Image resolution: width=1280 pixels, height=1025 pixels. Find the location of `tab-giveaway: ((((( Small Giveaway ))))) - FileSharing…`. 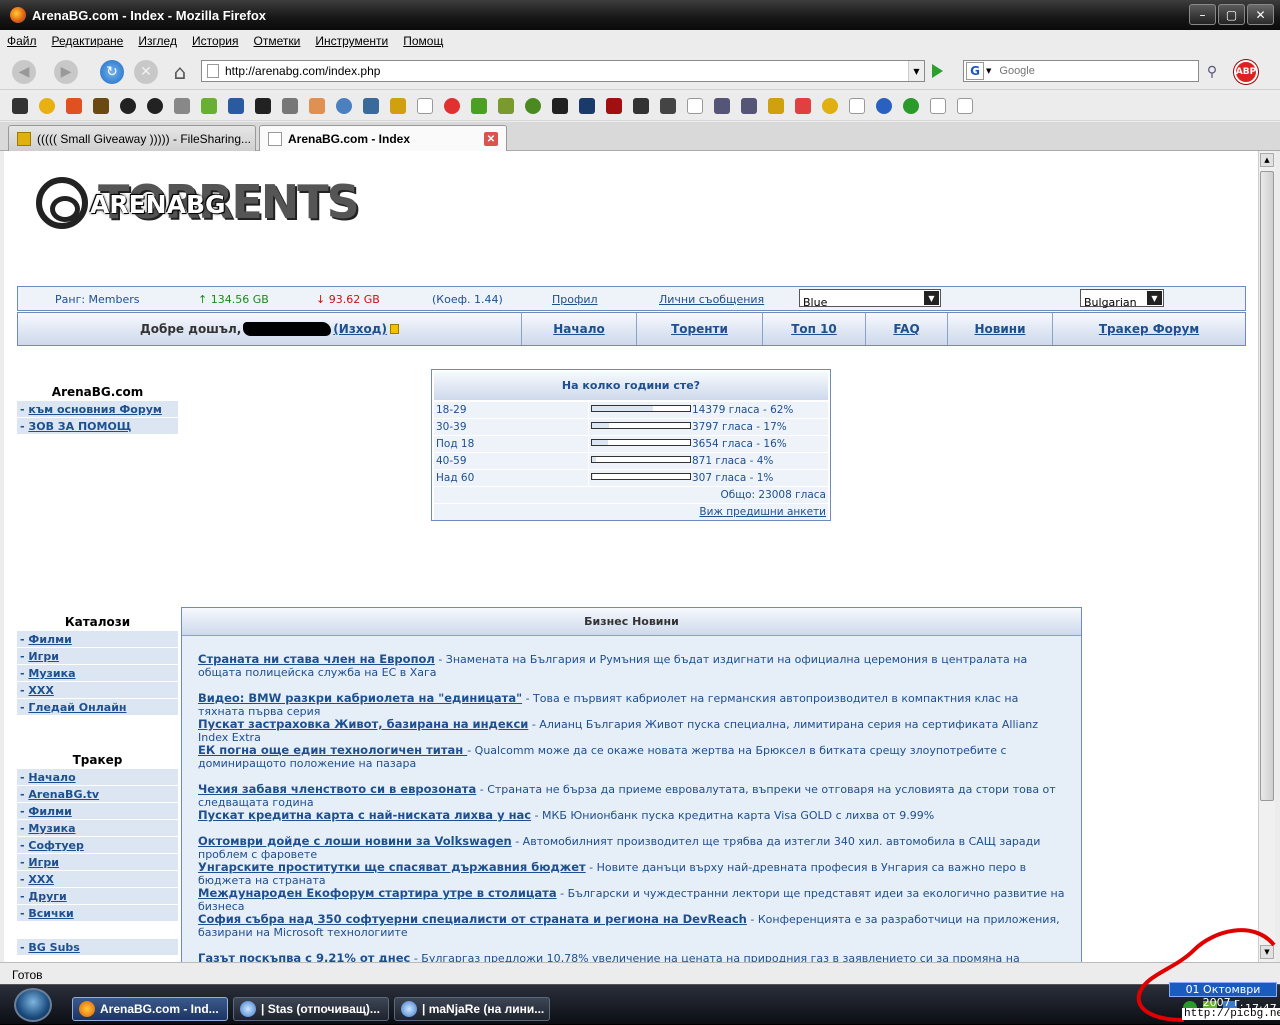

tab-giveaway: ((((( Small Giveaway ))))) - FileSharing… is located at coordinates (132, 138).